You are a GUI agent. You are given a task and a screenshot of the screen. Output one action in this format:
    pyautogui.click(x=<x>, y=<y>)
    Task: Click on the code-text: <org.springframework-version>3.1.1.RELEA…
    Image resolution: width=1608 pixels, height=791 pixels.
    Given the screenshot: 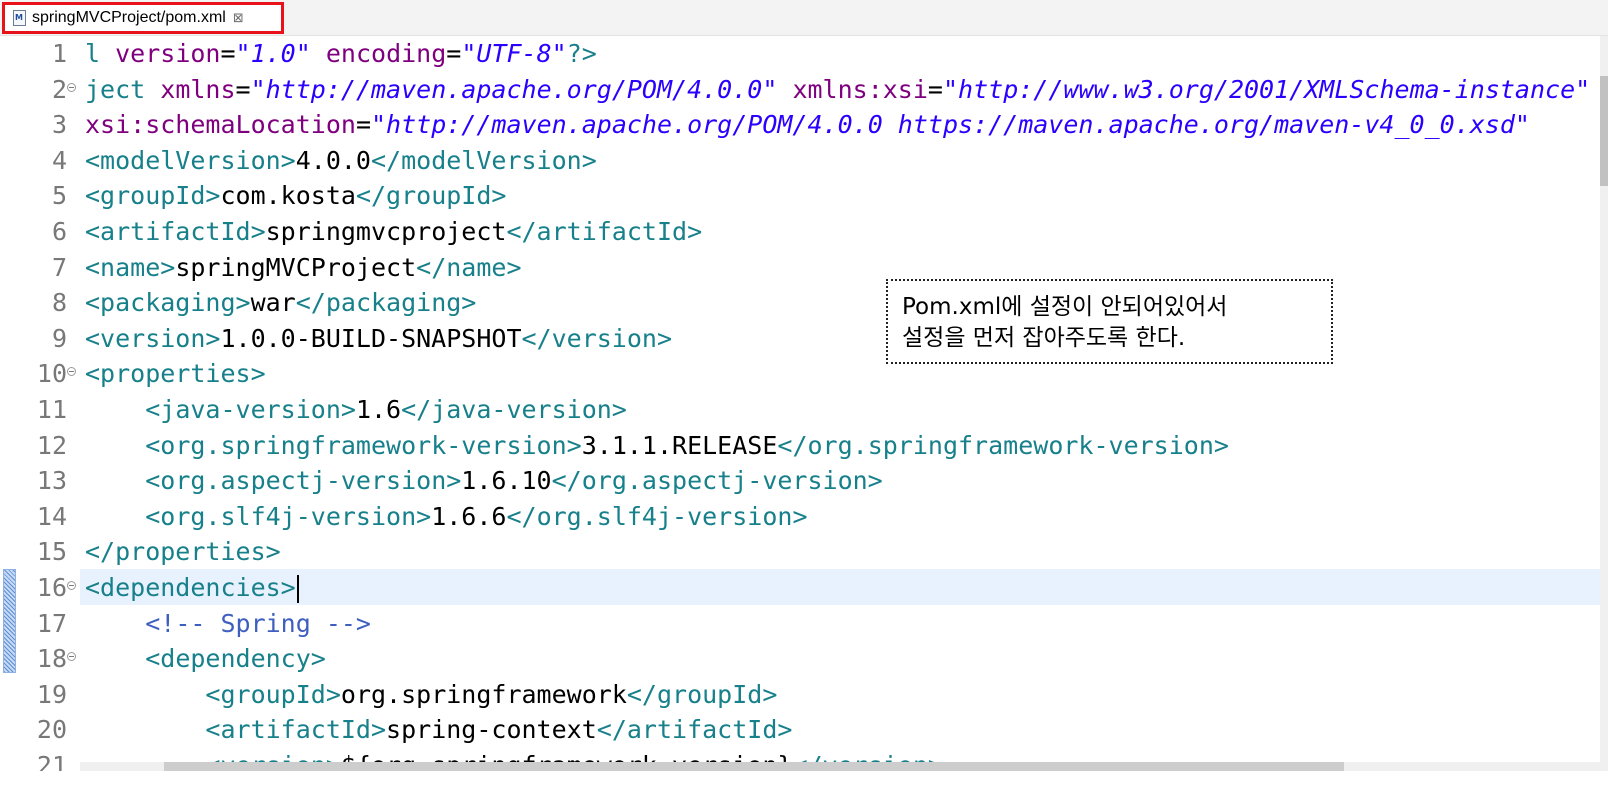 What is the action you would take?
    pyautogui.click(x=657, y=446)
    